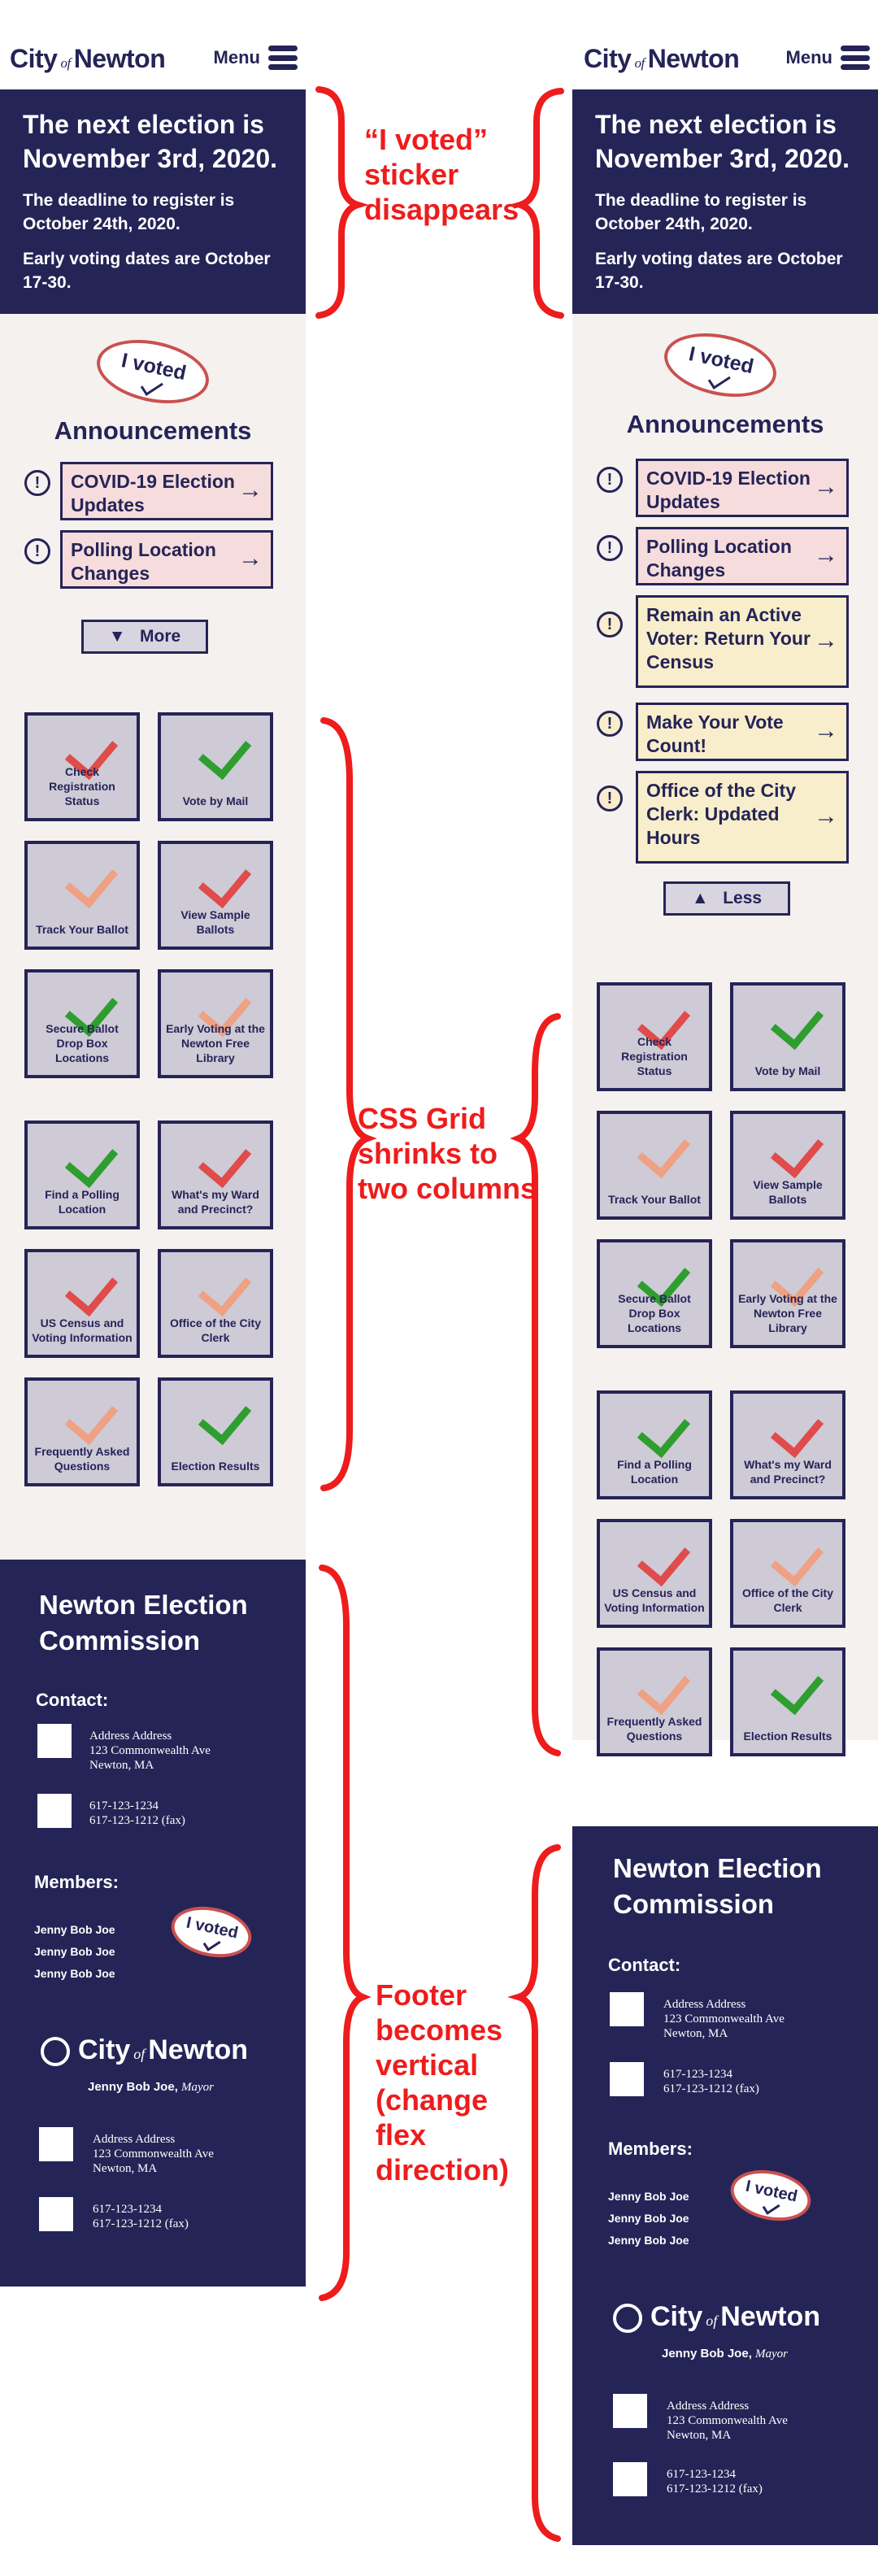 Image resolution: width=878 pixels, height=2576 pixels. What do you see at coordinates (342, 202) in the screenshot?
I see `brace-sticker-left` at bounding box center [342, 202].